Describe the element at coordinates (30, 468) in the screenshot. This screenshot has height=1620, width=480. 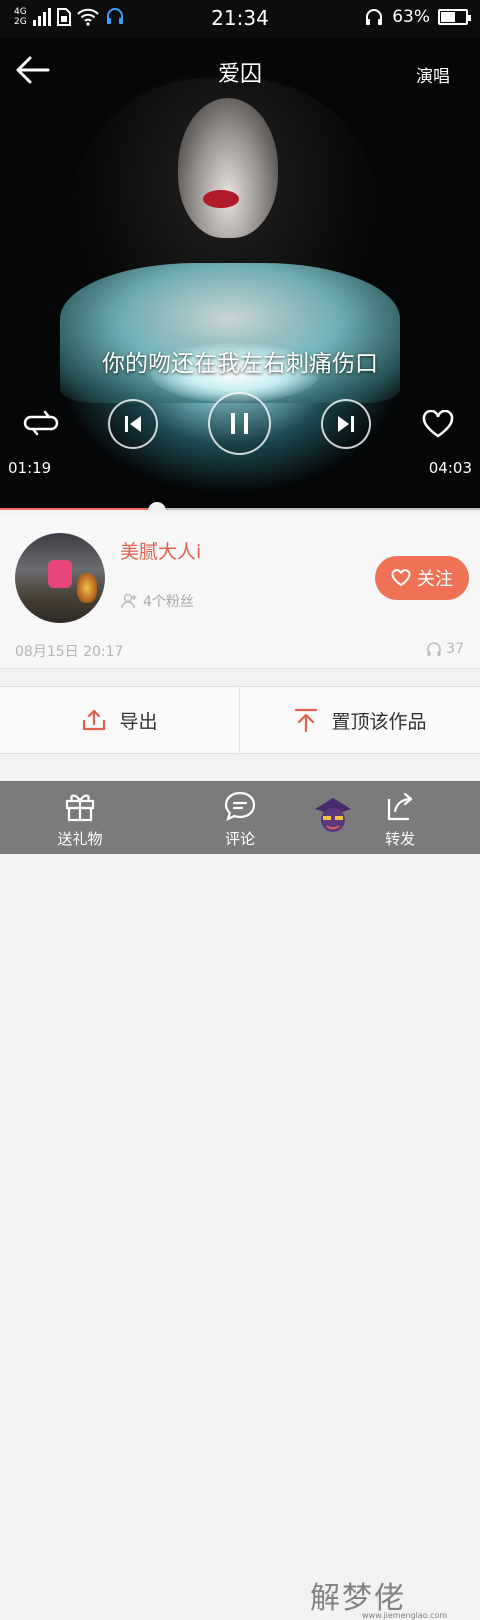
I see `current-time: 01:19` at that location.